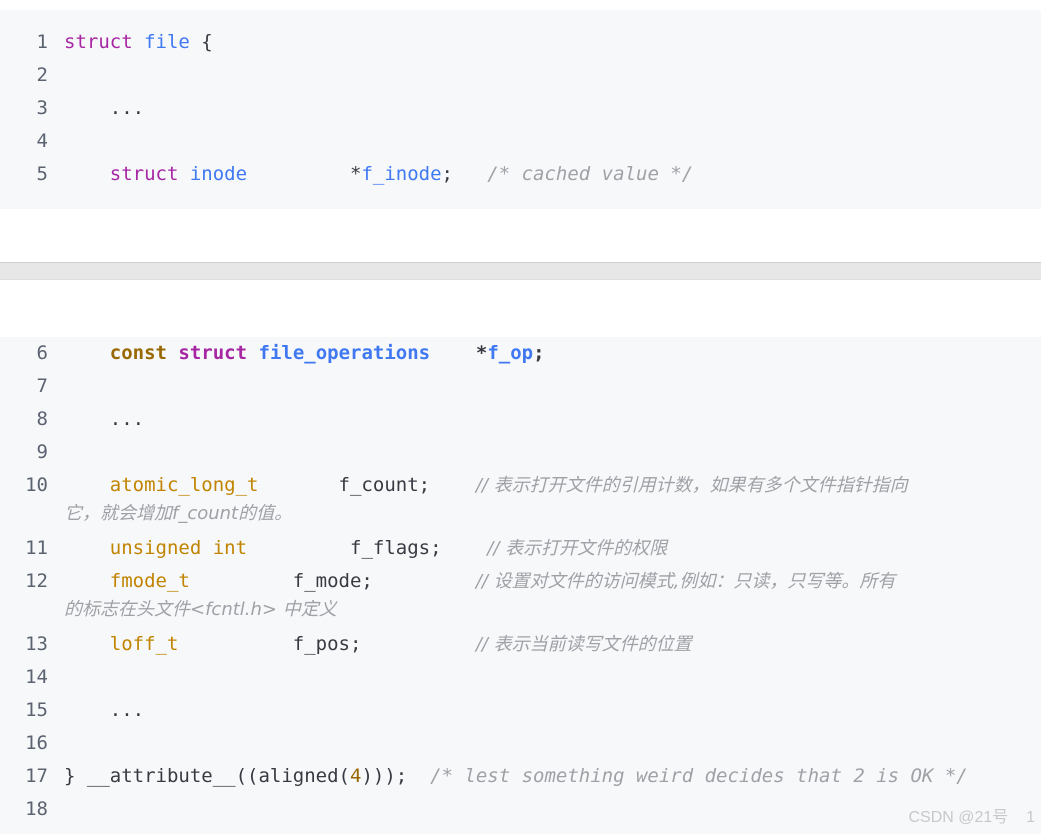 This screenshot has width=1041, height=834. What do you see at coordinates (685, 581) in the screenshot?
I see `code-token: // 设置对文件的访问模式,例如：只读，只写等。所有` at bounding box center [685, 581].